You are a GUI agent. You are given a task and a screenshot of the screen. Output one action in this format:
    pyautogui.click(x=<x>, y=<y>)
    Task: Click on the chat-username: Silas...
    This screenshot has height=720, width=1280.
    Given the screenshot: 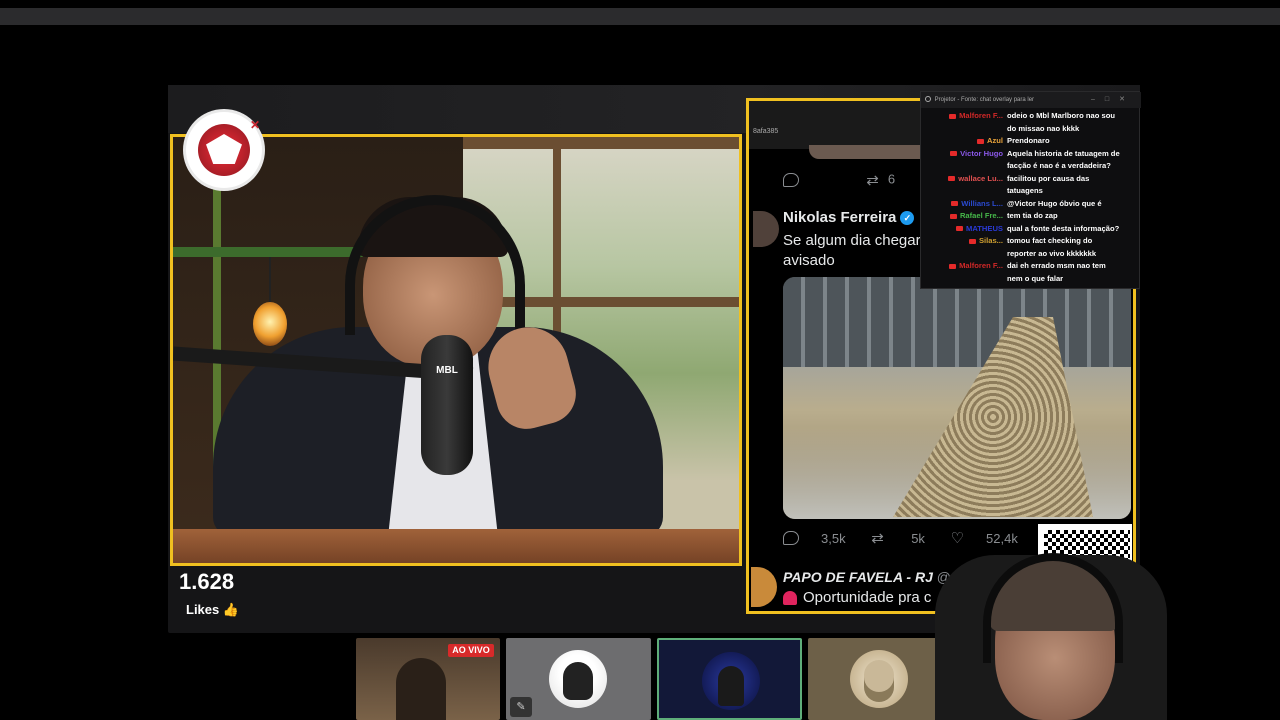 What is the action you would take?
    pyautogui.click(x=991, y=240)
    